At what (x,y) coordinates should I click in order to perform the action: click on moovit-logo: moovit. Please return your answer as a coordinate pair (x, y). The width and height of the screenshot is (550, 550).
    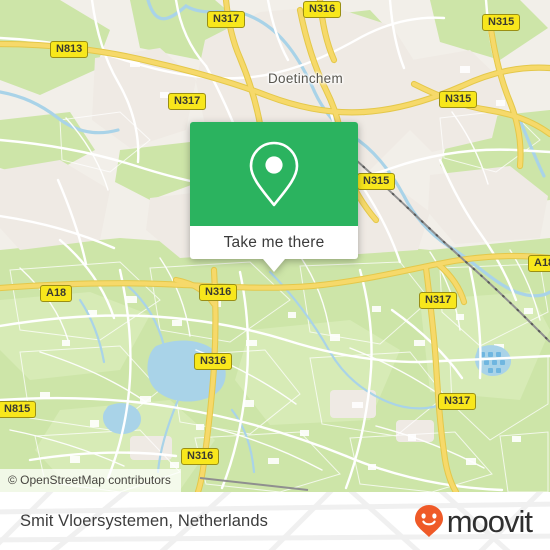
    Looking at the image, I should click on (473, 521).